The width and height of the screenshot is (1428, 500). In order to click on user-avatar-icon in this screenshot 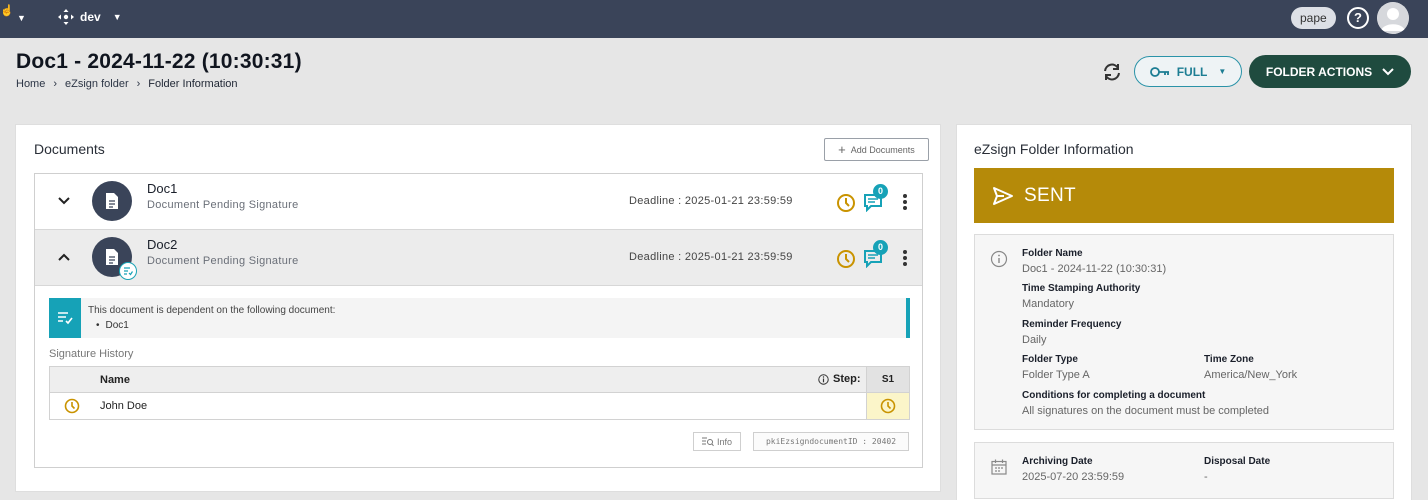, I will do `click(1393, 18)`.